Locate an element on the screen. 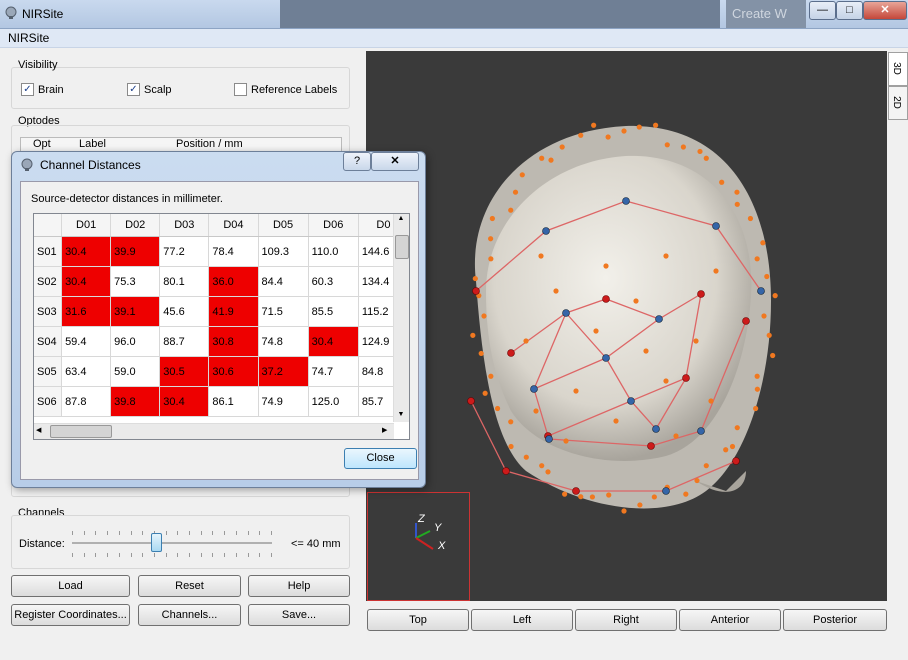 The image size is (908, 660). distance-cell: 109.3 is located at coordinates (283, 251).